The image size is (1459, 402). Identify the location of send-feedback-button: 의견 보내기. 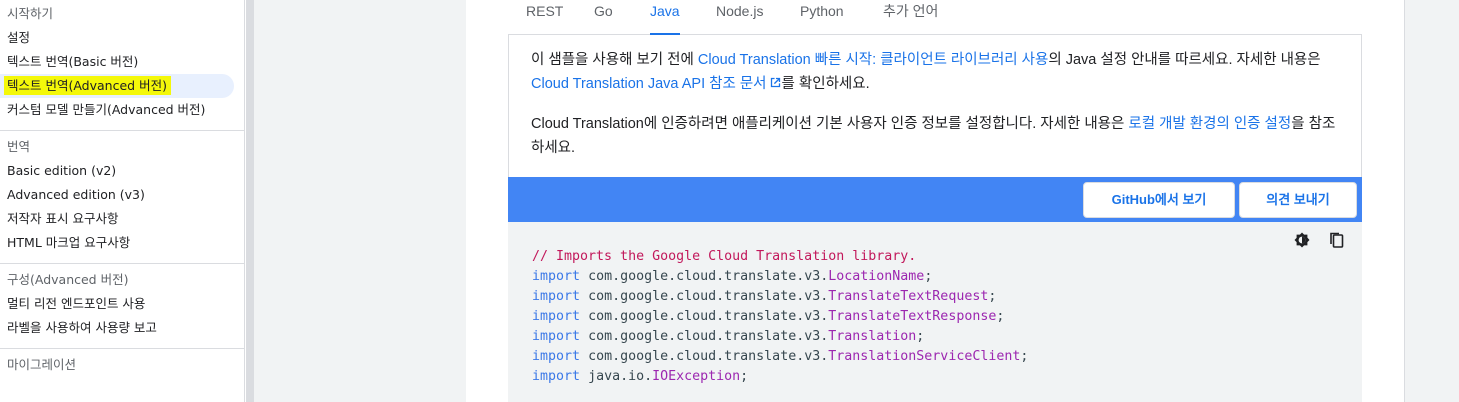
(1298, 200).